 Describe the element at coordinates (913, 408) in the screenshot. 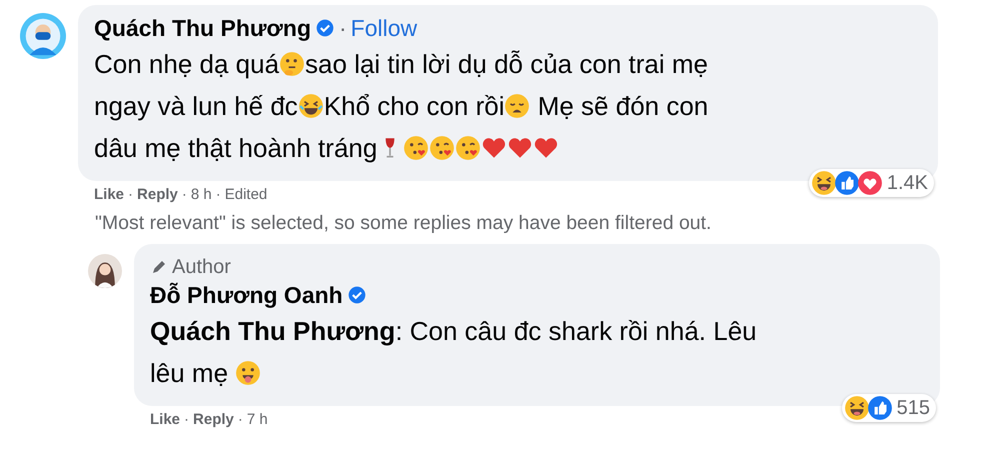

I see `reaction-count: 515` at that location.